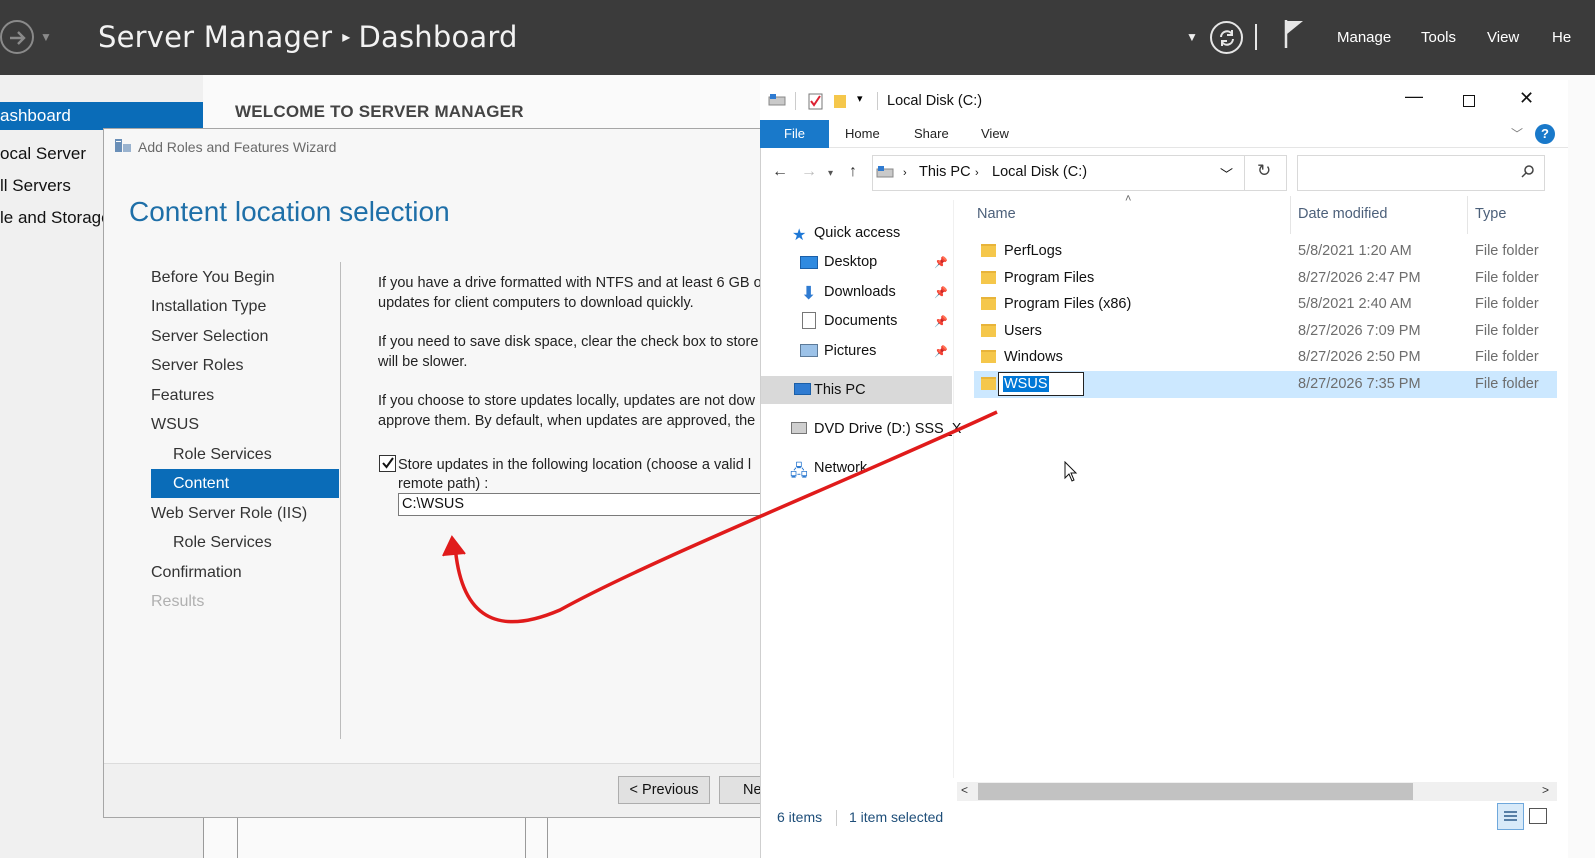  Describe the element at coordinates (182, 396) in the screenshot. I see `step-features: Features` at that location.